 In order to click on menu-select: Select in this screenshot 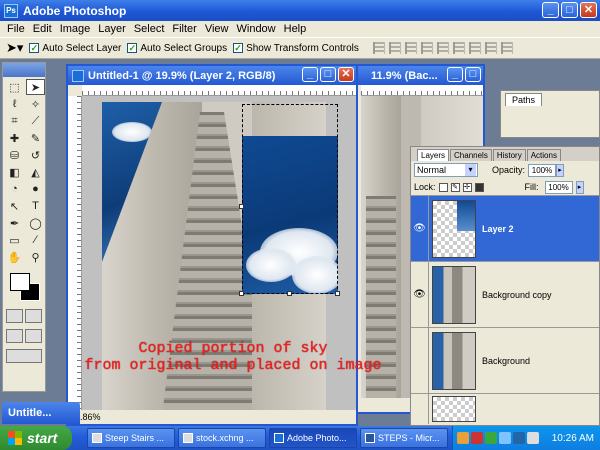, I will do `click(149, 29)`.